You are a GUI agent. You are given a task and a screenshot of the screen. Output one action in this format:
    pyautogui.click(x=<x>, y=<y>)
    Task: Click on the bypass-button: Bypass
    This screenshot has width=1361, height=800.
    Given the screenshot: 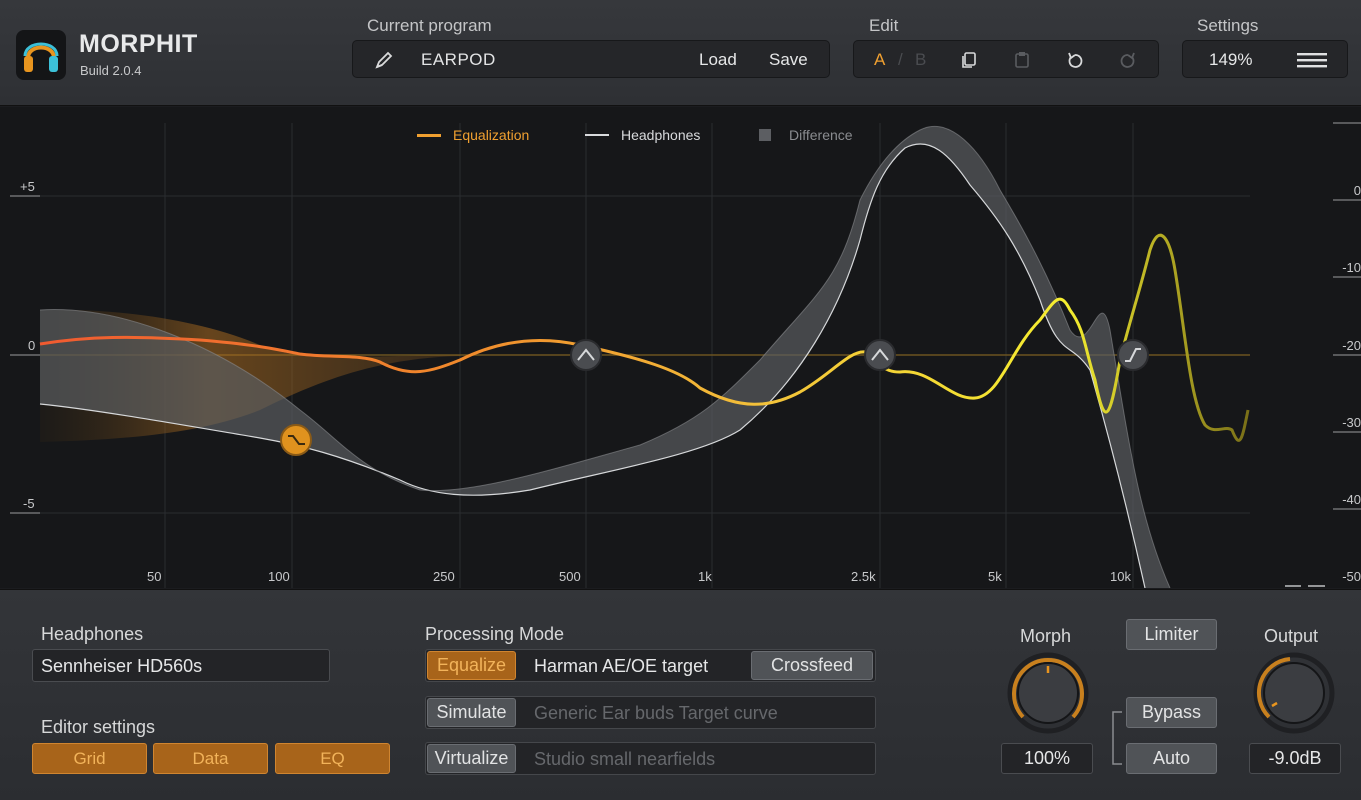 What is the action you would take?
    pyautogui.click(x=1171, y=712)
    